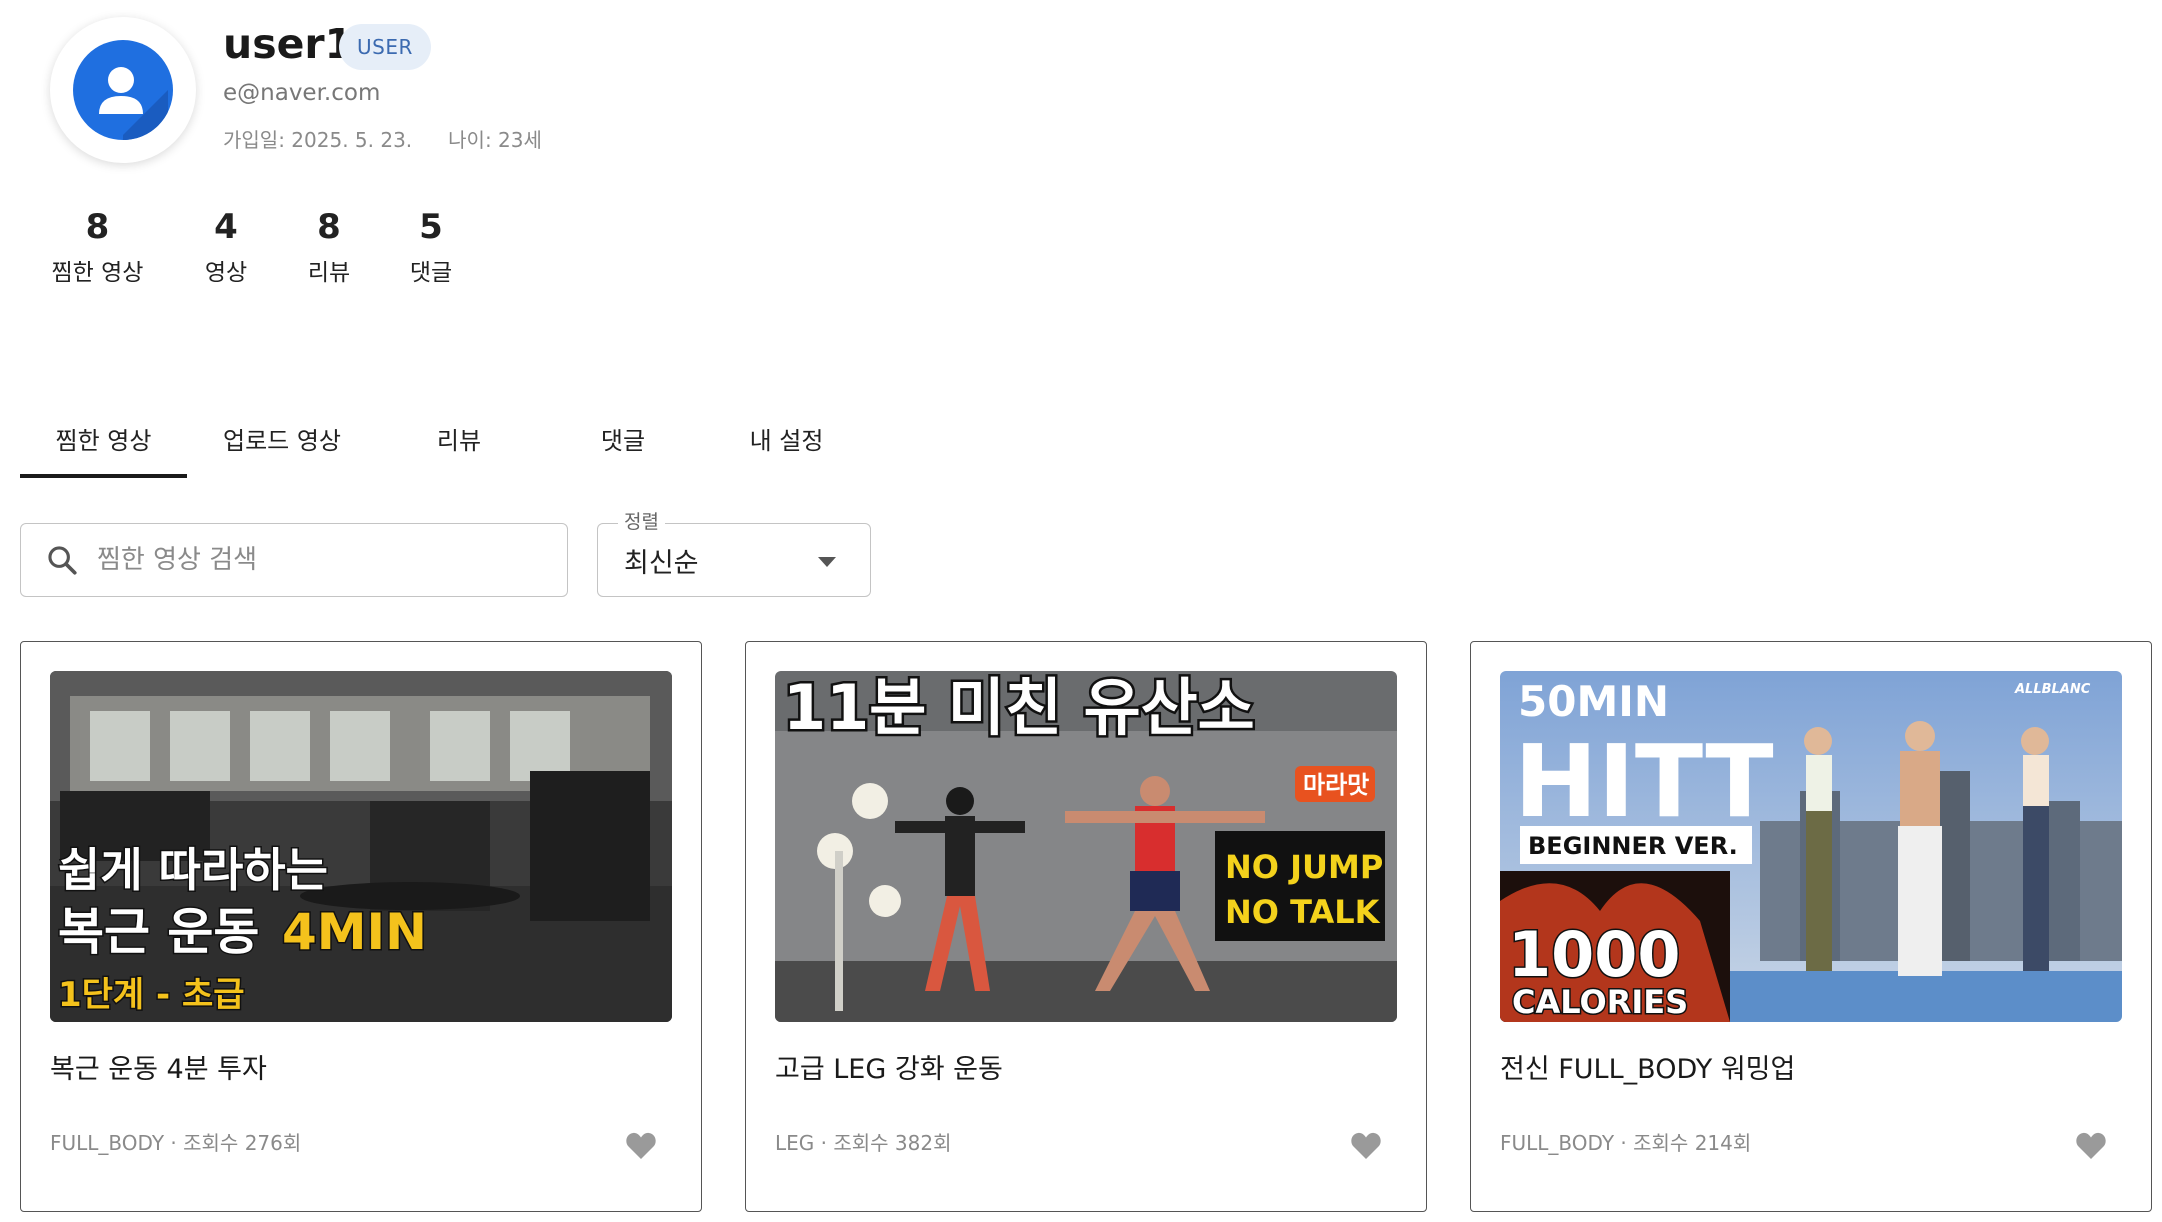 The height and width of the screenshot is (1222, 2162). Describe the element at coordinates (226, 248) in the screenshot. I see `stat-videos: 4 영상` at that location.